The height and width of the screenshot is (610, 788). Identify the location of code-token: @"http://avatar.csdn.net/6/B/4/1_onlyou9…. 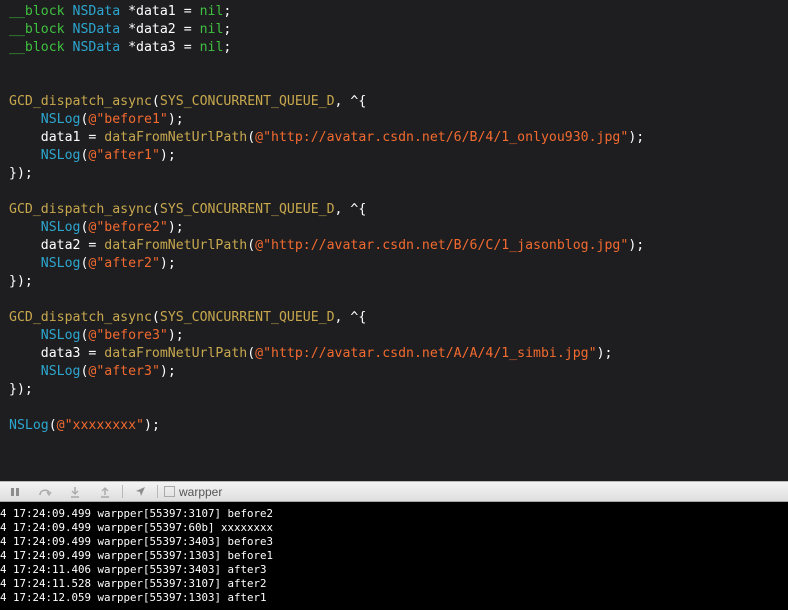
(442, 137).